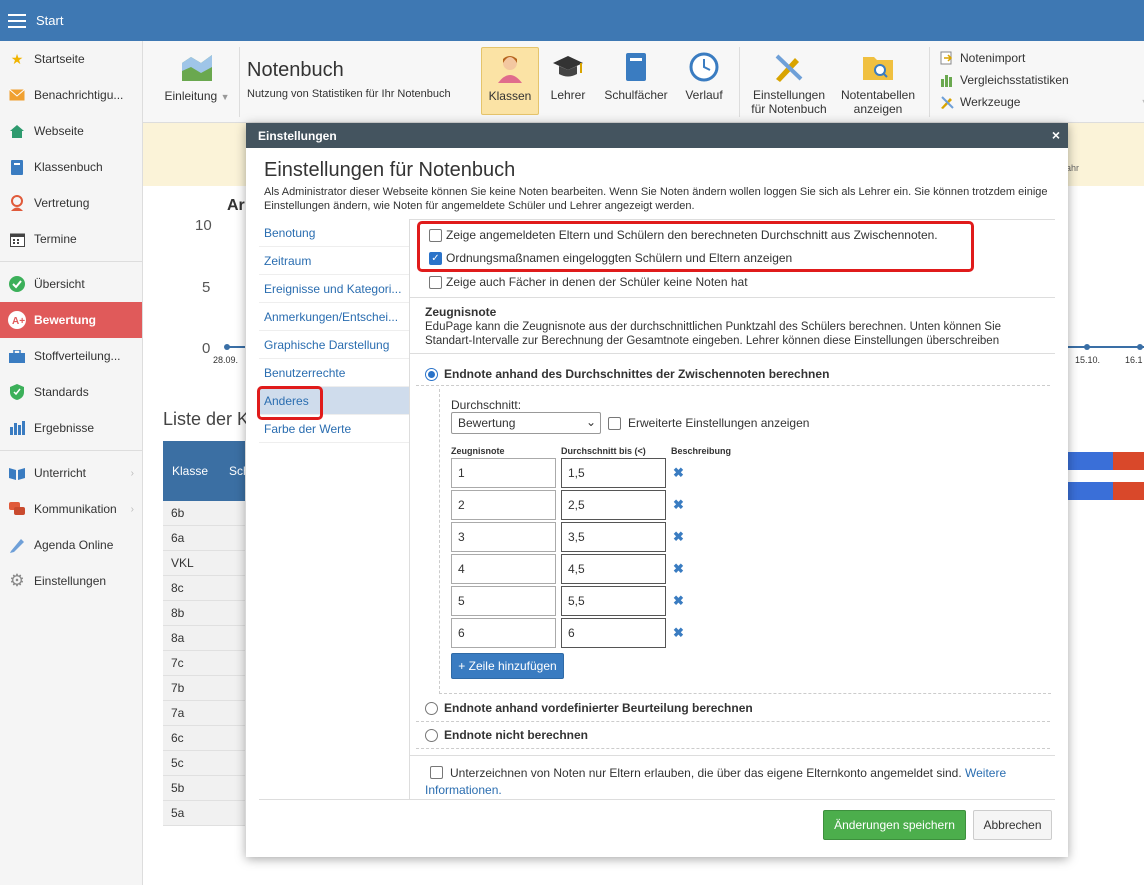 The height and width of the screenshot is (885, 1144). I want to click on sidebar-item-bewertung: A+ Bewertung, so click(71, 320).